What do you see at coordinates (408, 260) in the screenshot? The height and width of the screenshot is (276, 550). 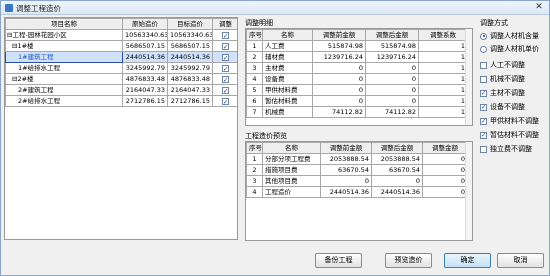 I see `preview-cost-button: 预览造价` at bounding box center [408, 260].